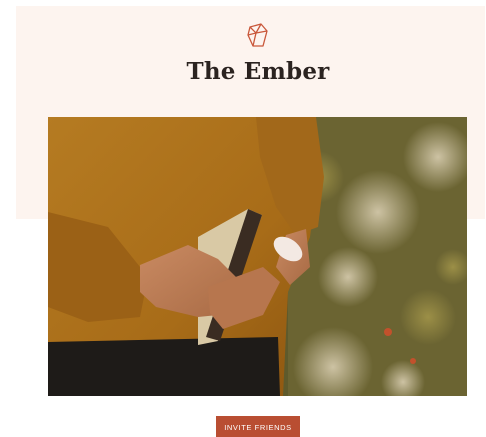 Image resolution: width=486 pixels, height=437 pixels. Describe the element at coordinates (257, 35) in the screenshot. I see `gem-icon` at that location.